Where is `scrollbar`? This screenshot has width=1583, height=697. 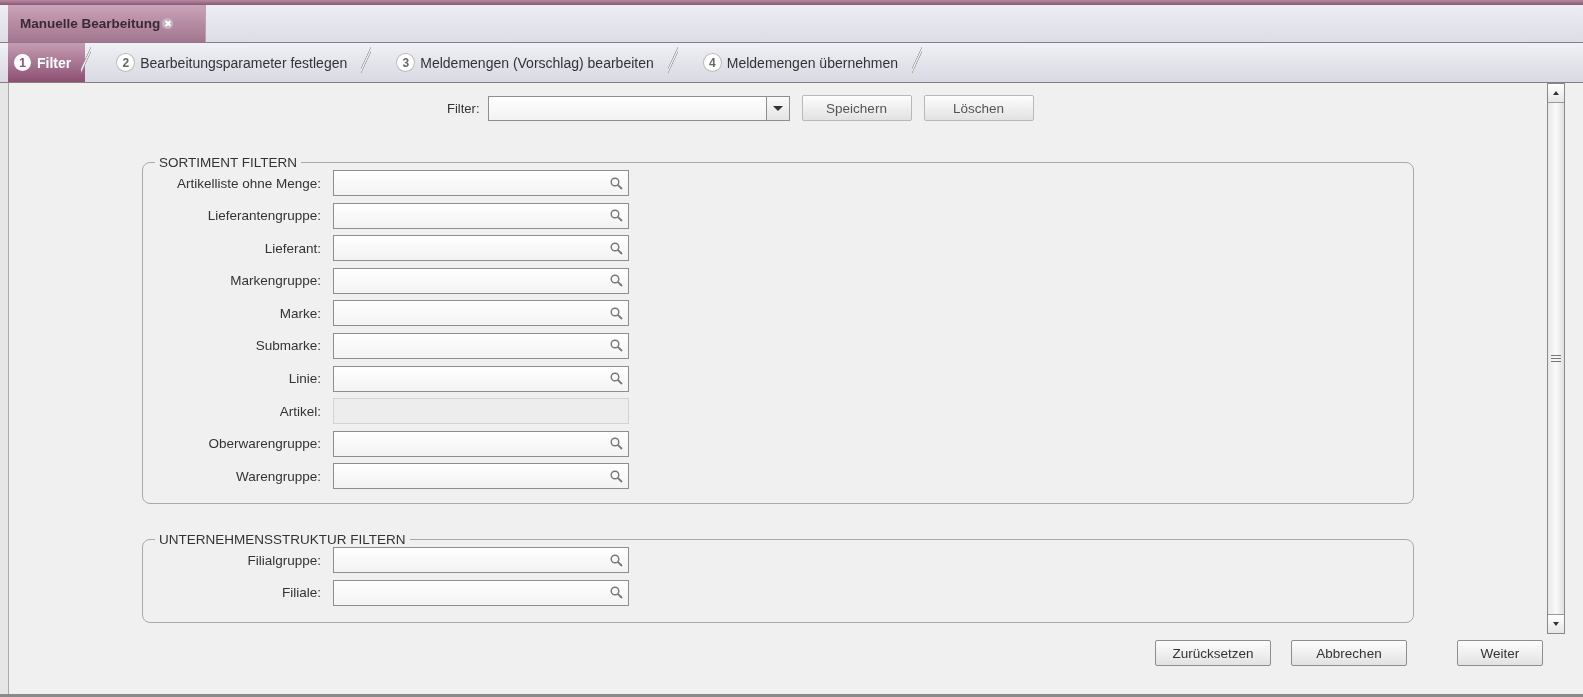 scrollbar is located at coordinates (1556, 358).